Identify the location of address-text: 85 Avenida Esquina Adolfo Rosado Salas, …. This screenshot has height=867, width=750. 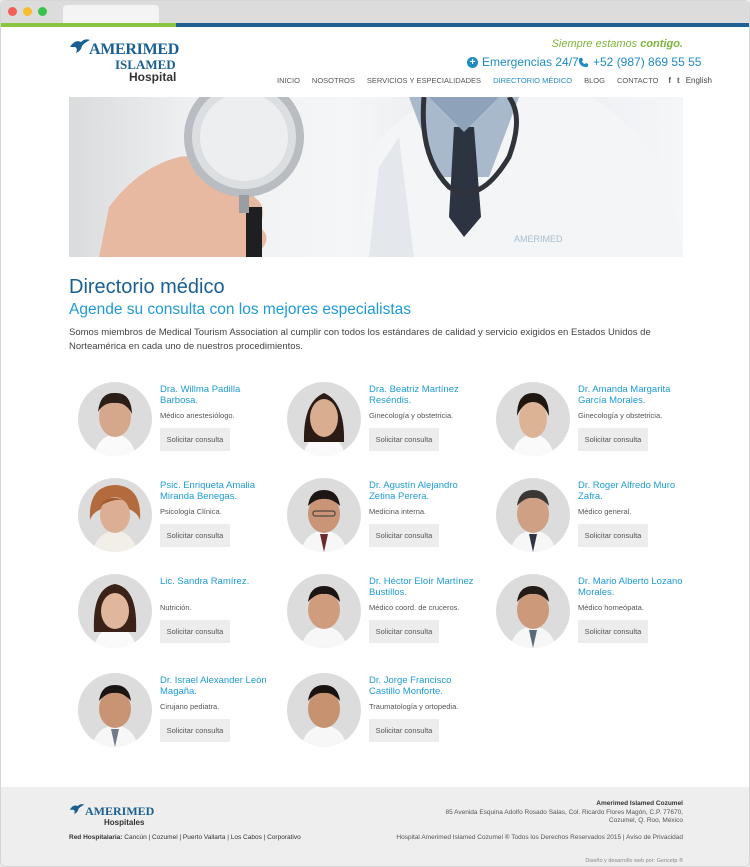
(564, 816).